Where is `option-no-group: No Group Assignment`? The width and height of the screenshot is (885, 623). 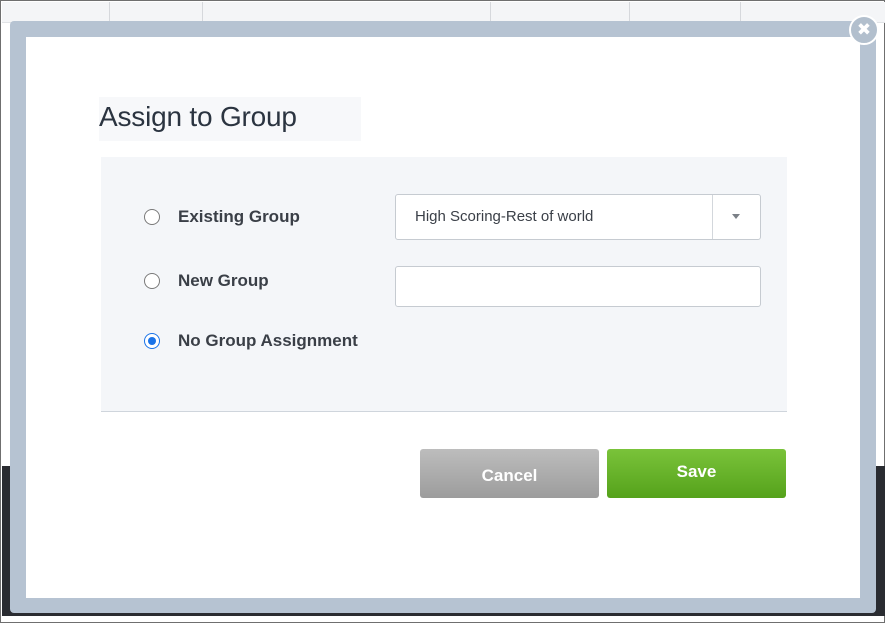 option-no-group: No Group Assignment is located at coordinates (251, 341).